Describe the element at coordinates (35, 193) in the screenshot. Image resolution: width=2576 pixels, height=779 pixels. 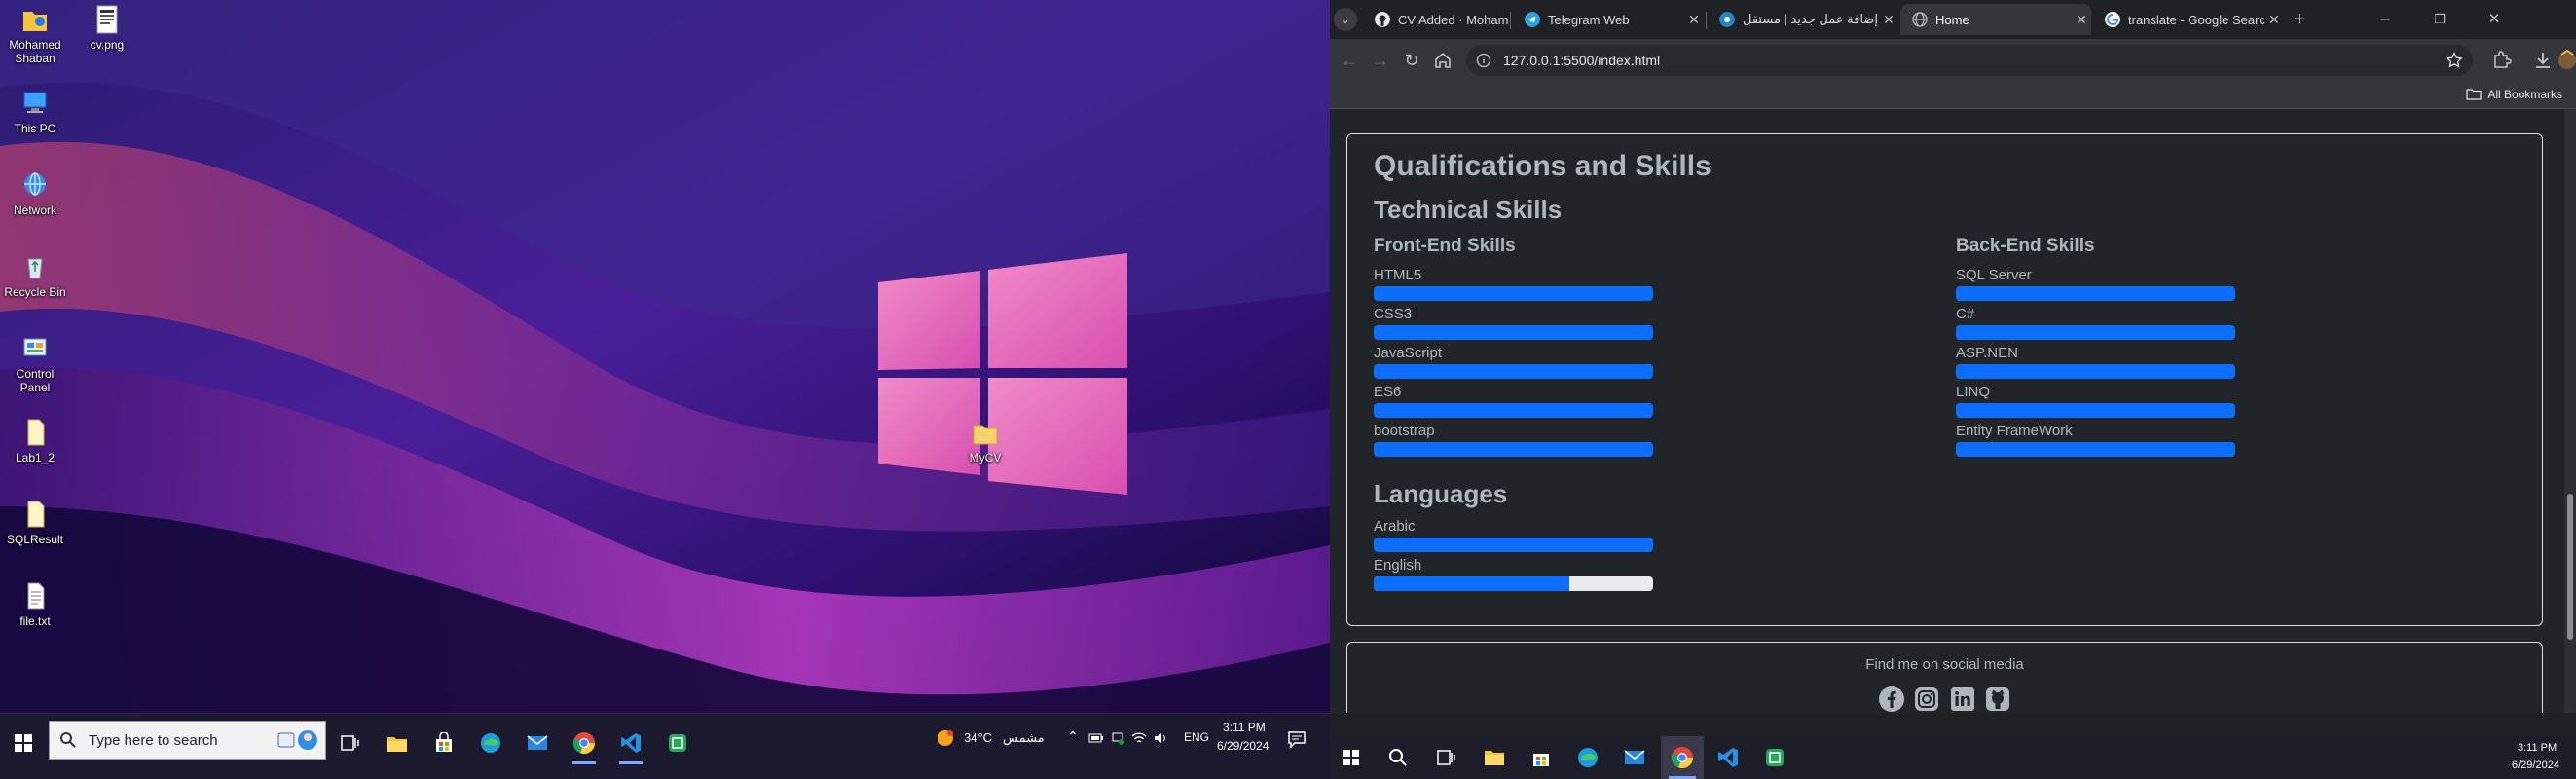
I see `desktop-icon-network: Network` at that location.